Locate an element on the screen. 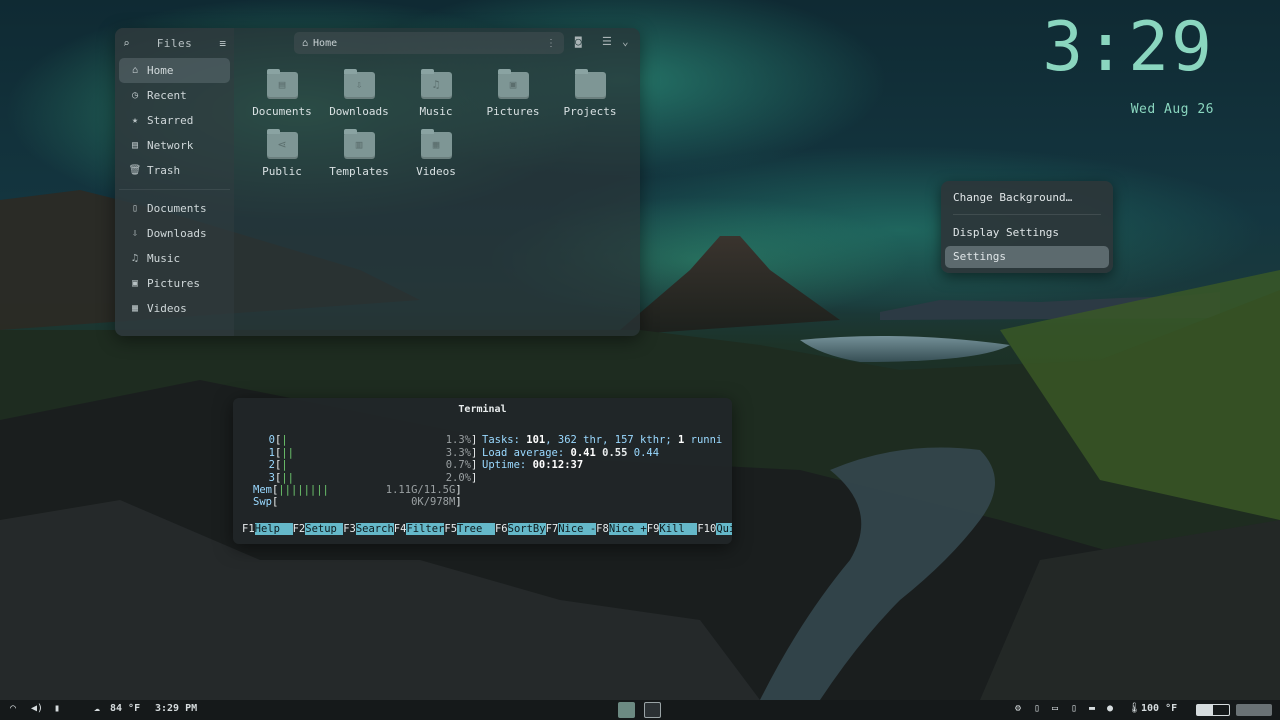 The height and width of the screenshot is (720, 1280). fkey-label: Nice + is located at coordinates (627, 529).